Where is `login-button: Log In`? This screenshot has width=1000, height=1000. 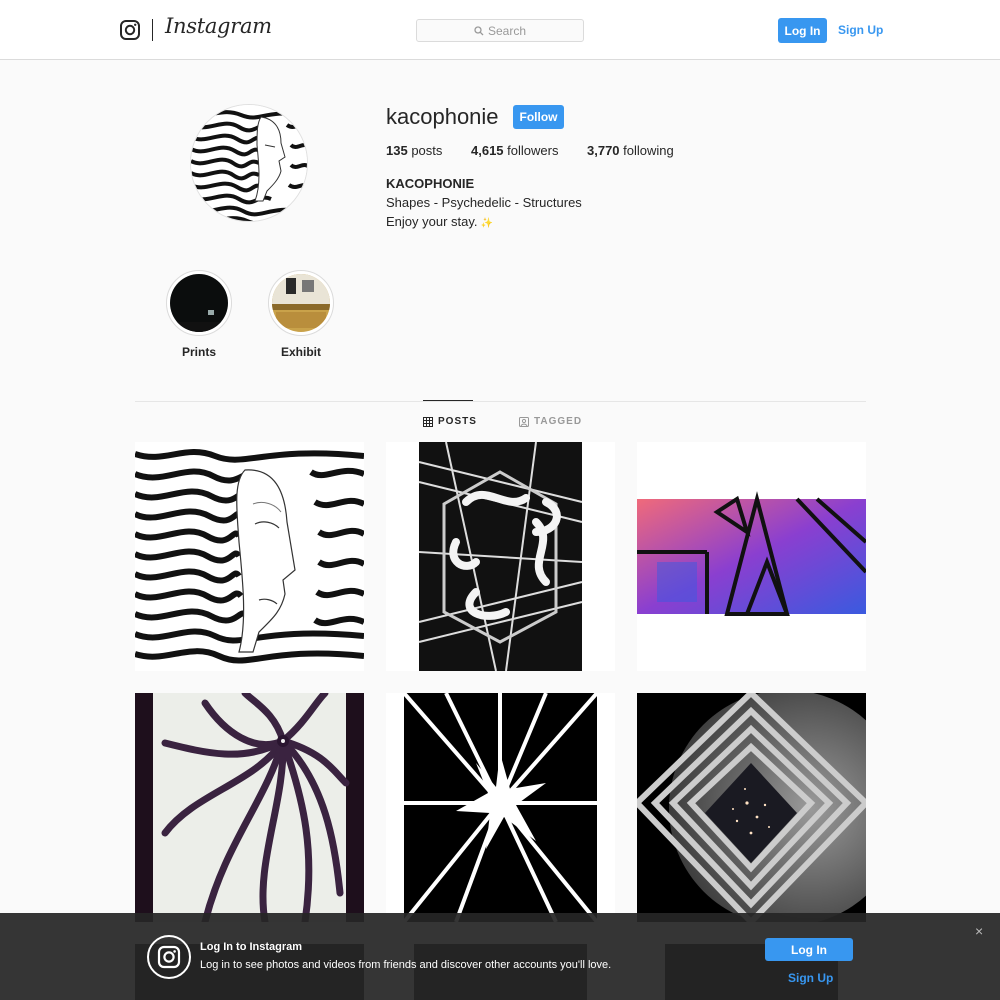
login-button: Log In is located at coordinates (802, 30).